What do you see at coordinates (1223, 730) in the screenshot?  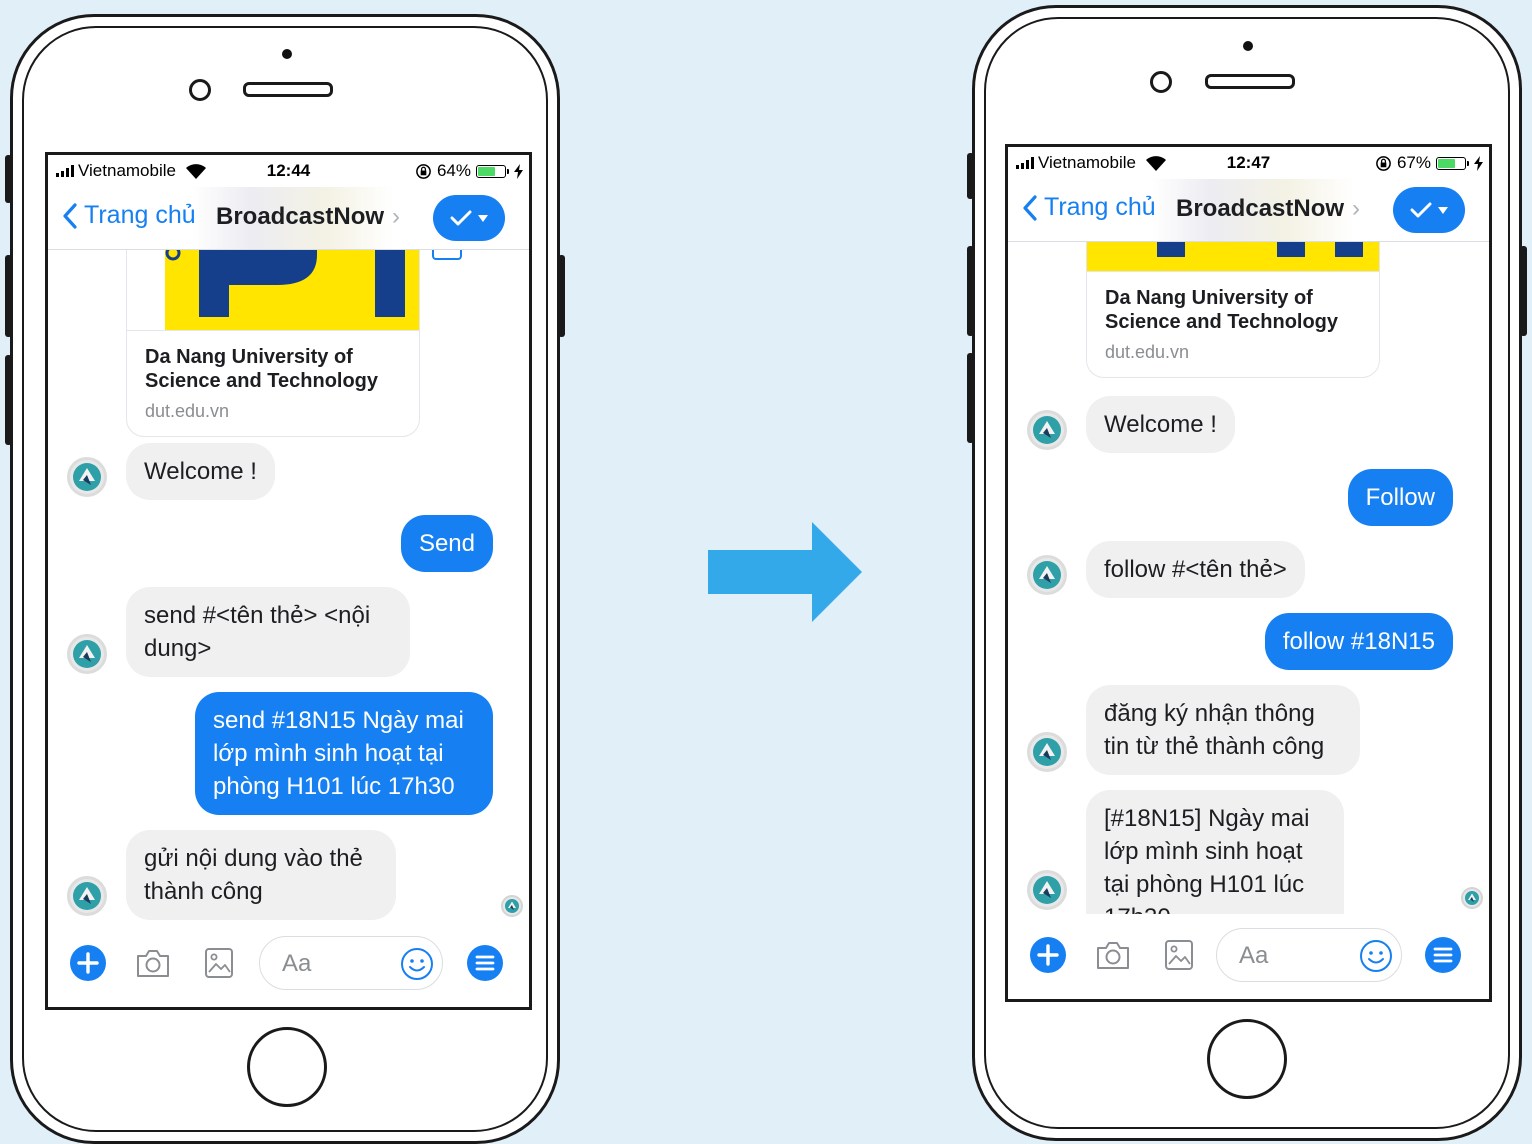 I see `message-bubble-incoming: đăng ký nhận thông tin từ thẻ thành công` at bounding box center [1223, 730].